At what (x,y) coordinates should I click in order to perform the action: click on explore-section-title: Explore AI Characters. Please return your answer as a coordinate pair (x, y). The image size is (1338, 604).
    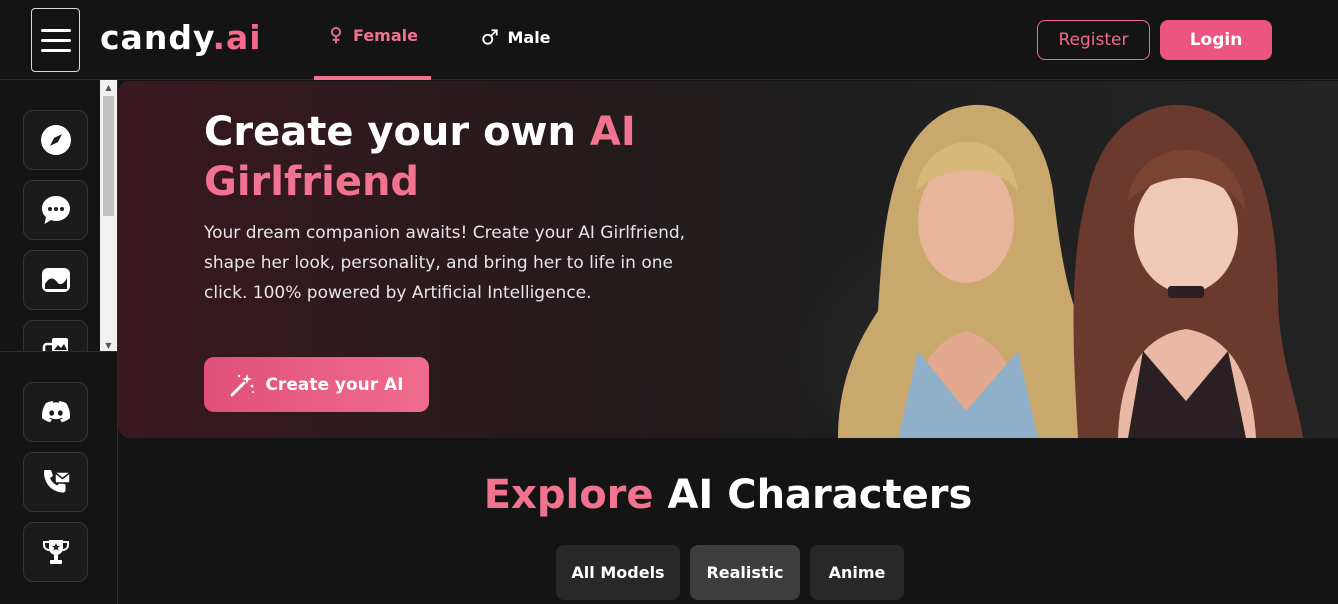
    Looking at the image, I should click on (728, 495).